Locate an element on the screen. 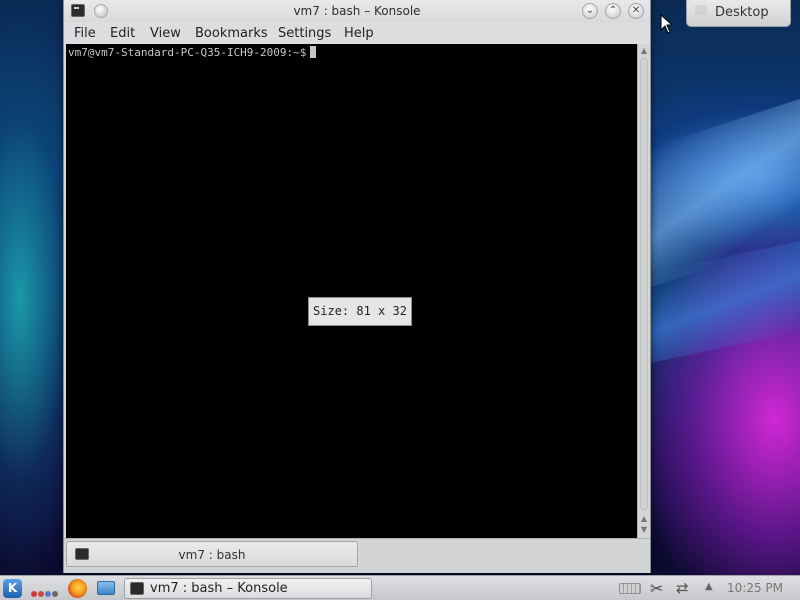 The width and height of the screenshot is (800, 600). menubar: File Edit View Bookmarks Settings Help is located at coordinates (357, 33).